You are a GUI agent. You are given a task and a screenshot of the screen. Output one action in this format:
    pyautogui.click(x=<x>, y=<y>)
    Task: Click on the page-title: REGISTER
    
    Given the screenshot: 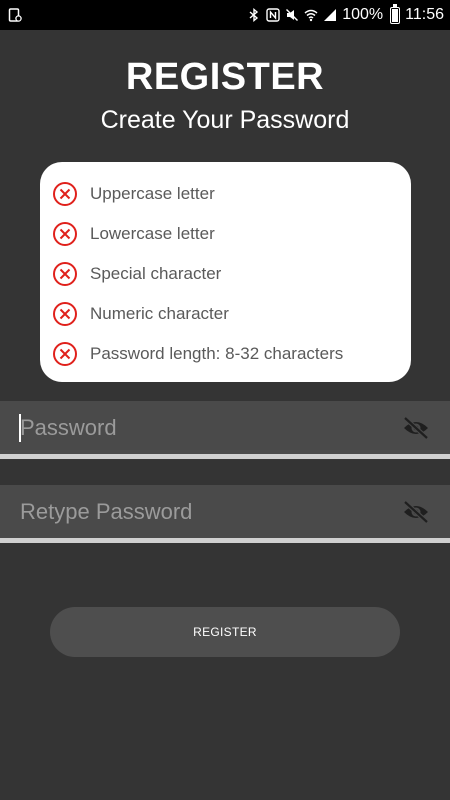 What is the action you would take?
    pyautogui.click(x=225, y=77)
    